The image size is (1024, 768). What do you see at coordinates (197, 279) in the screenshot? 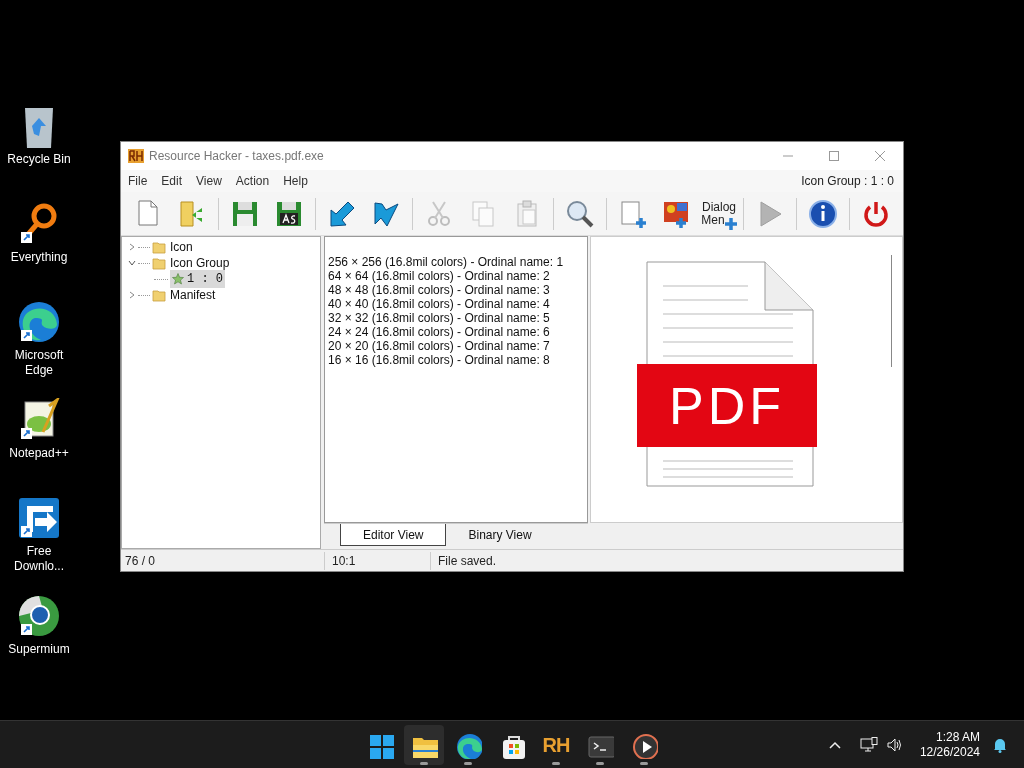
I see `tree-item: 1 : 0` at bounding box center [197, 279].